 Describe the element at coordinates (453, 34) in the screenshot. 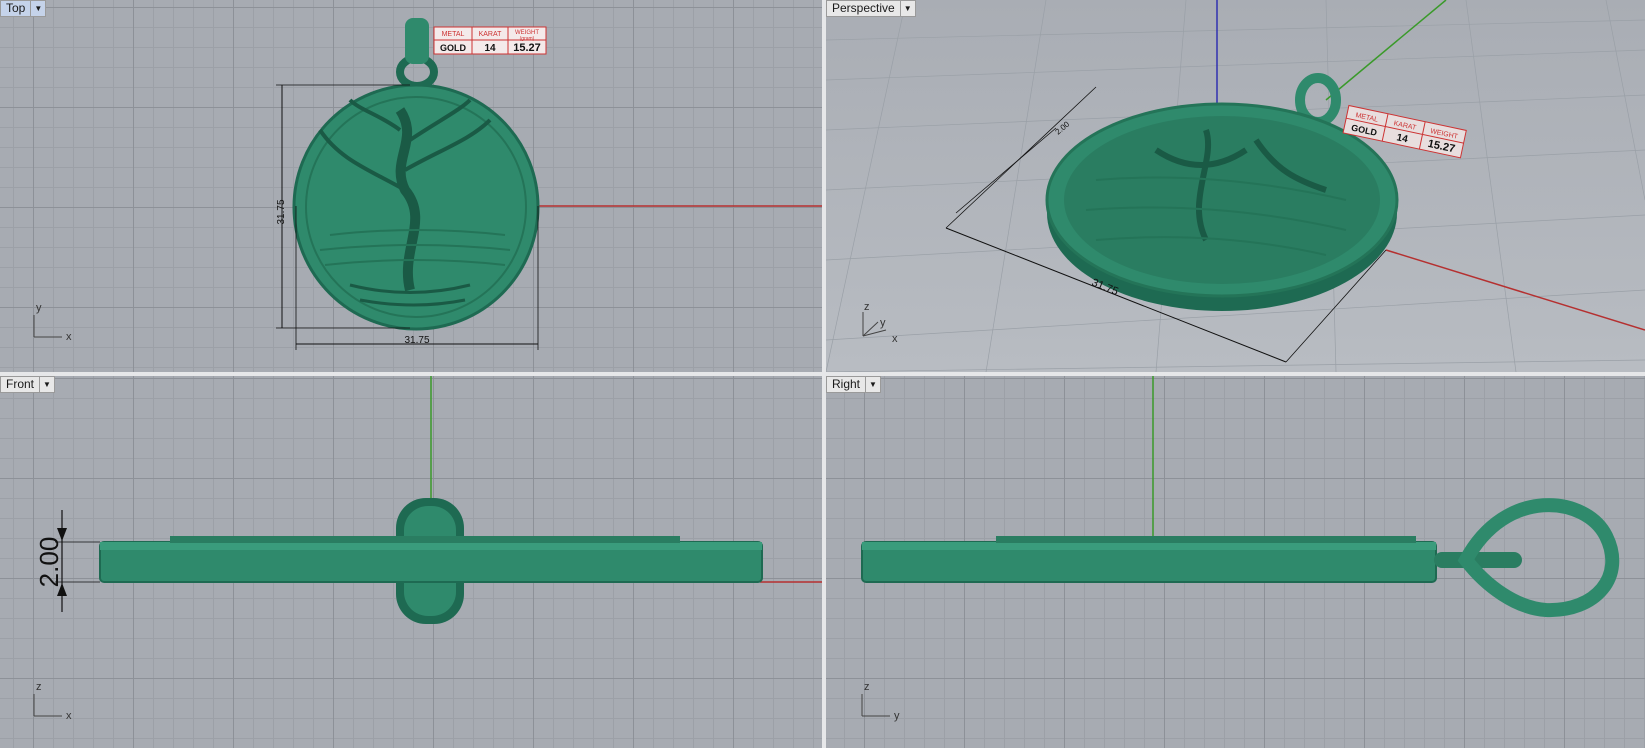

I see `info-header-metal: METAL` at that location.